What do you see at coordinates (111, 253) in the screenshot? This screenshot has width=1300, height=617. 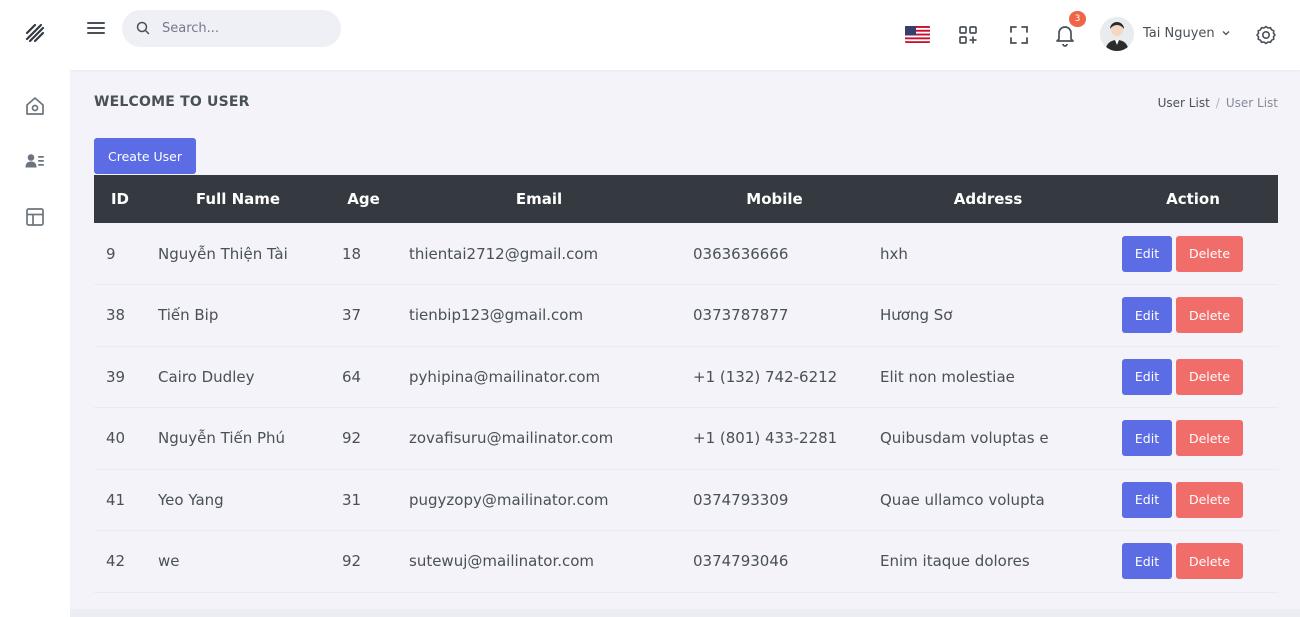 I see `cell-id: 9` at bounding box center [111, 253].